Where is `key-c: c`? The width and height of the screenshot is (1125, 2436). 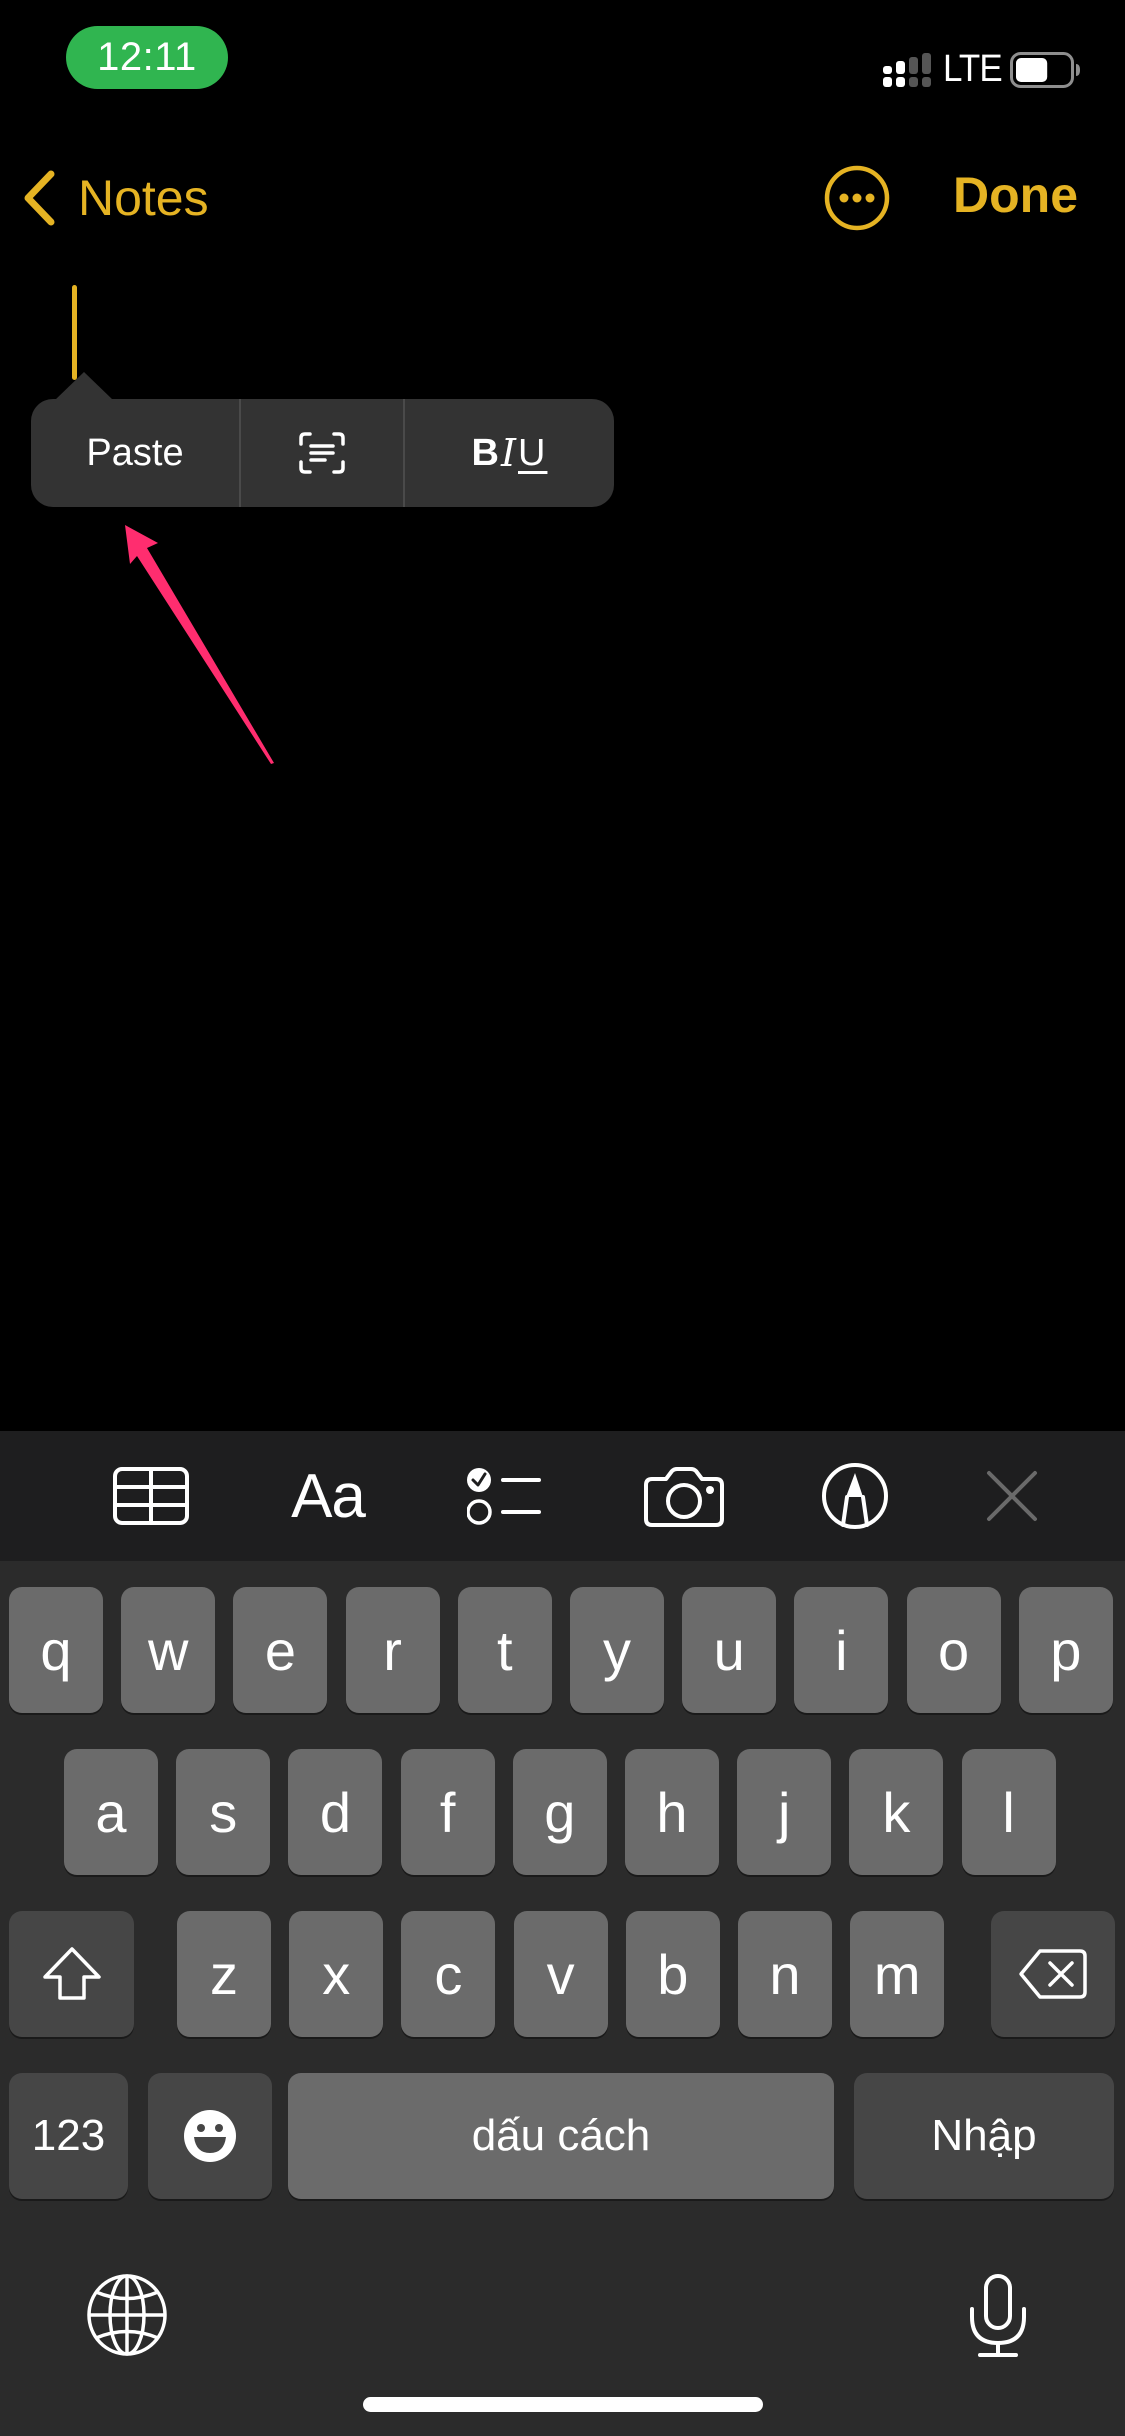 key-c: c is located at coordinates (448, 1974).